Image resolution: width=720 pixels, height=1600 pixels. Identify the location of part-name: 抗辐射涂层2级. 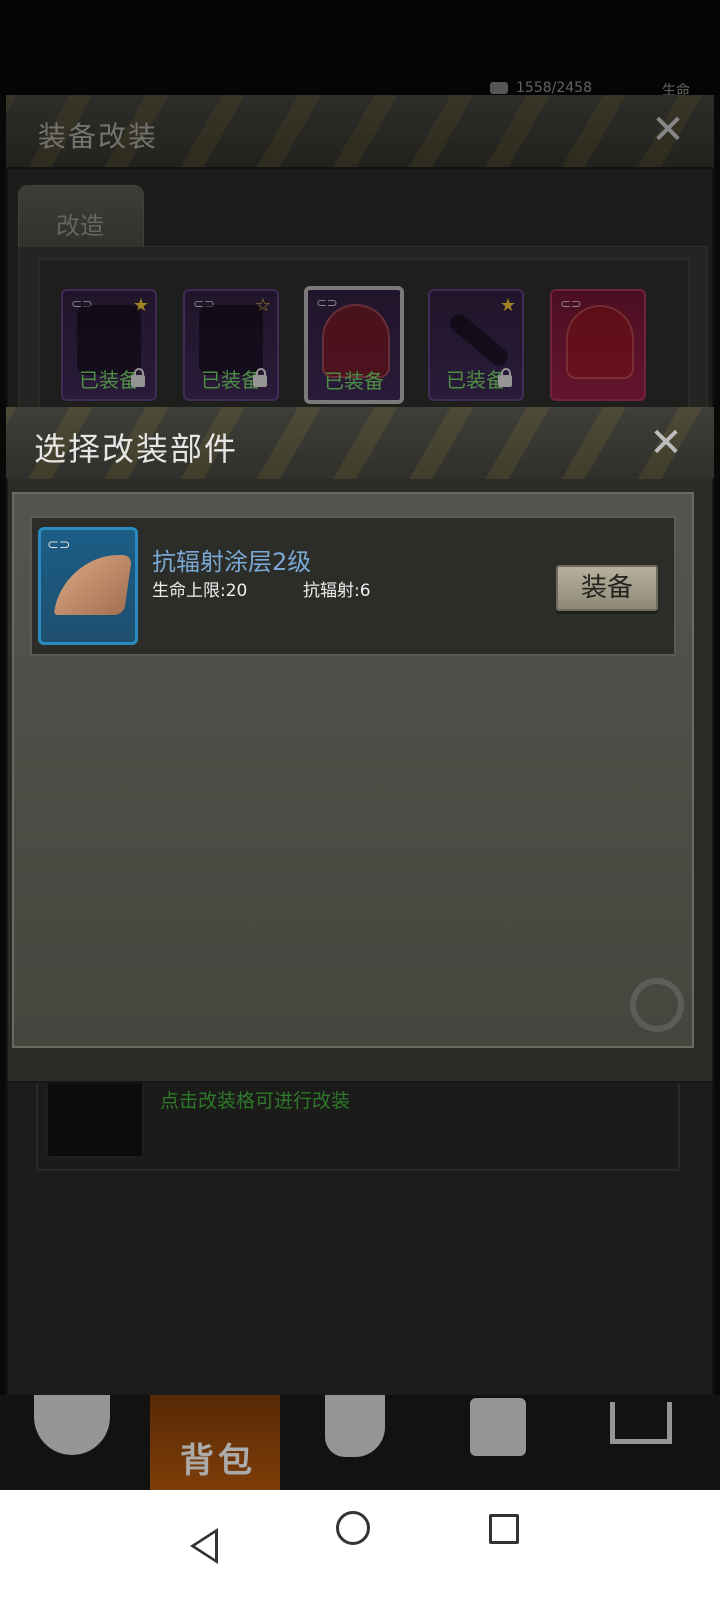
(232, 562).